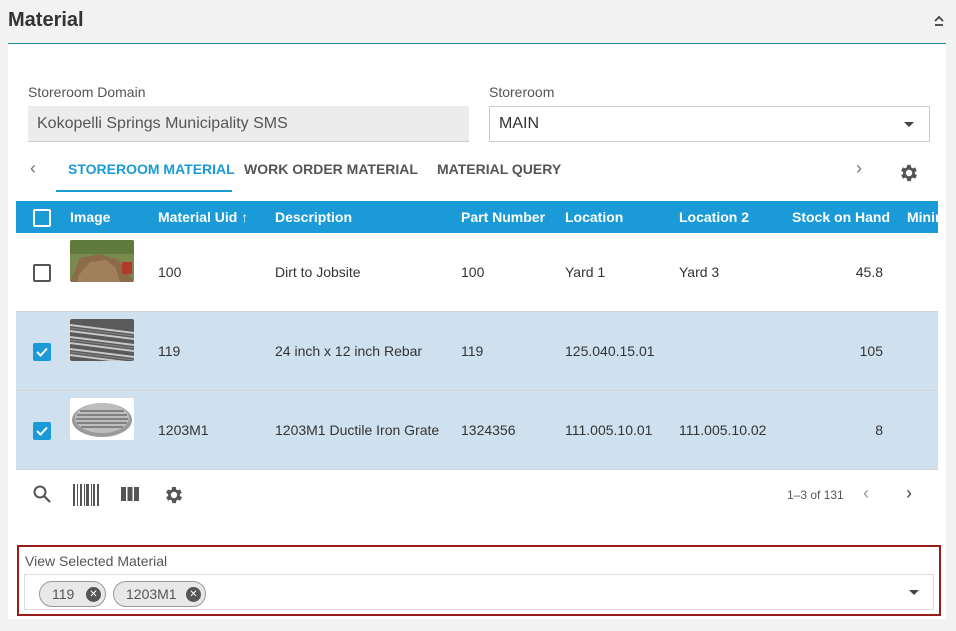 This screenshot has width=956, height=631. What do you see at coordinates (102, 419) in the screenshot?
I see `grate-photo-icon` at bounding box center [102, 419].